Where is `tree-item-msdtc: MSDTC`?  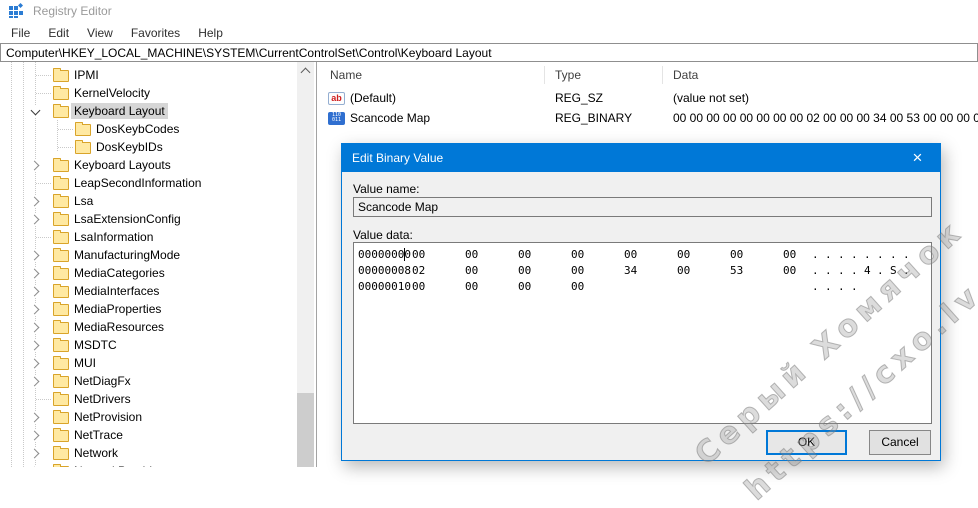 tree-item-msdtc: MSDTC is located at coordinates (148, 345).